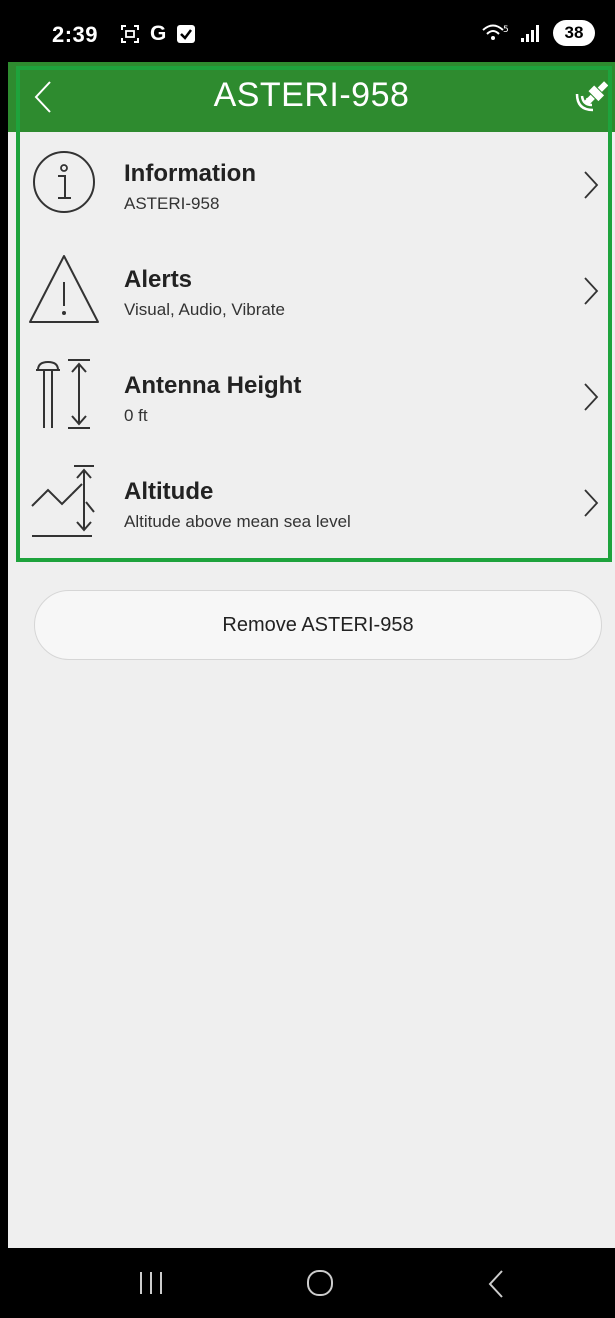 This screenshot has height=1318, width=615. Describe the element at coordinates (495, 32) in the screenshot. I see `wifi-icon: 5` at that location.